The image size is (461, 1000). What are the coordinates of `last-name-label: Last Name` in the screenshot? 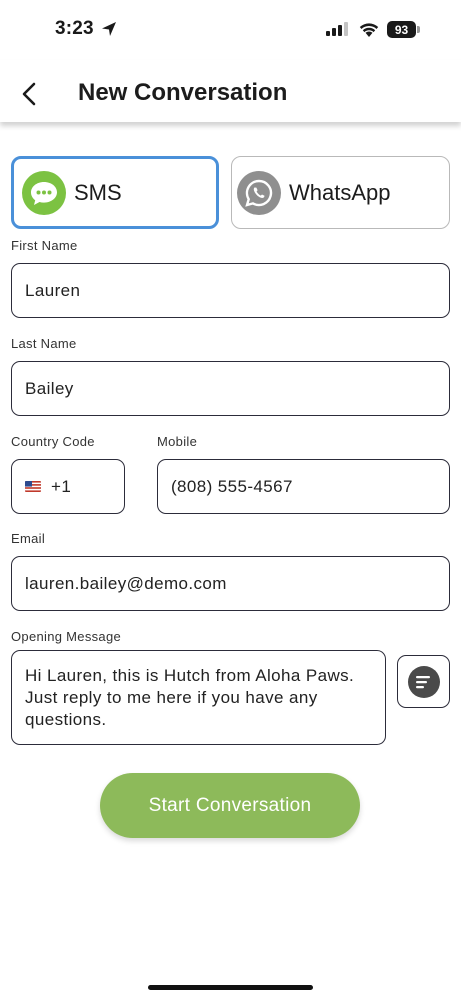 It's located at (44, 343).